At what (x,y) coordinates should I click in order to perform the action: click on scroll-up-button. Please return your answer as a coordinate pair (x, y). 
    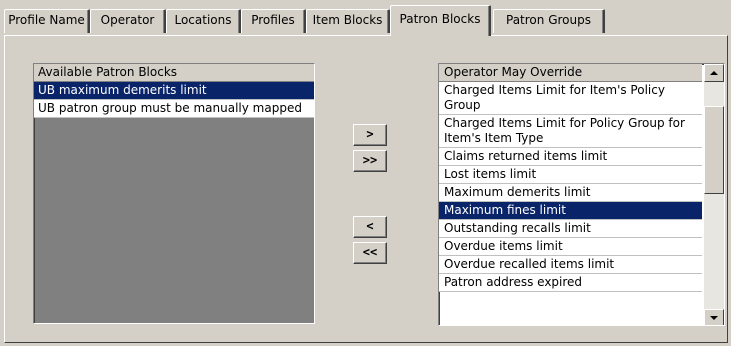
    Looking at the image, I should click on (714, 73).